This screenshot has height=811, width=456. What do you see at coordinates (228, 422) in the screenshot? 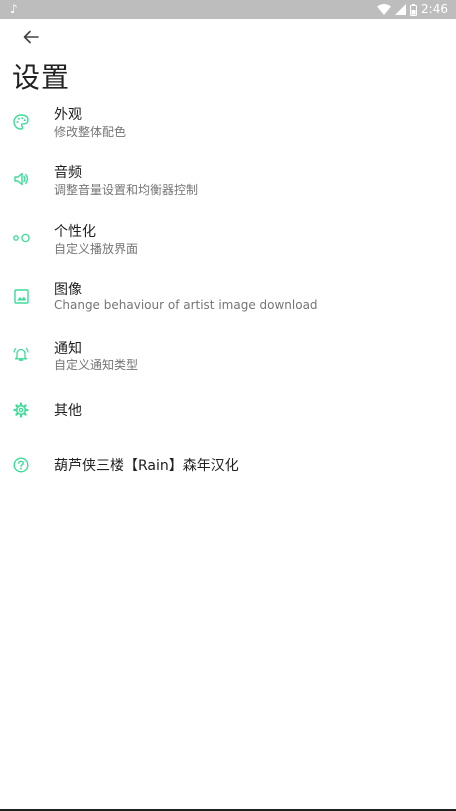
I see `settings-item-other: 其他` at bounding box center [228, 422].